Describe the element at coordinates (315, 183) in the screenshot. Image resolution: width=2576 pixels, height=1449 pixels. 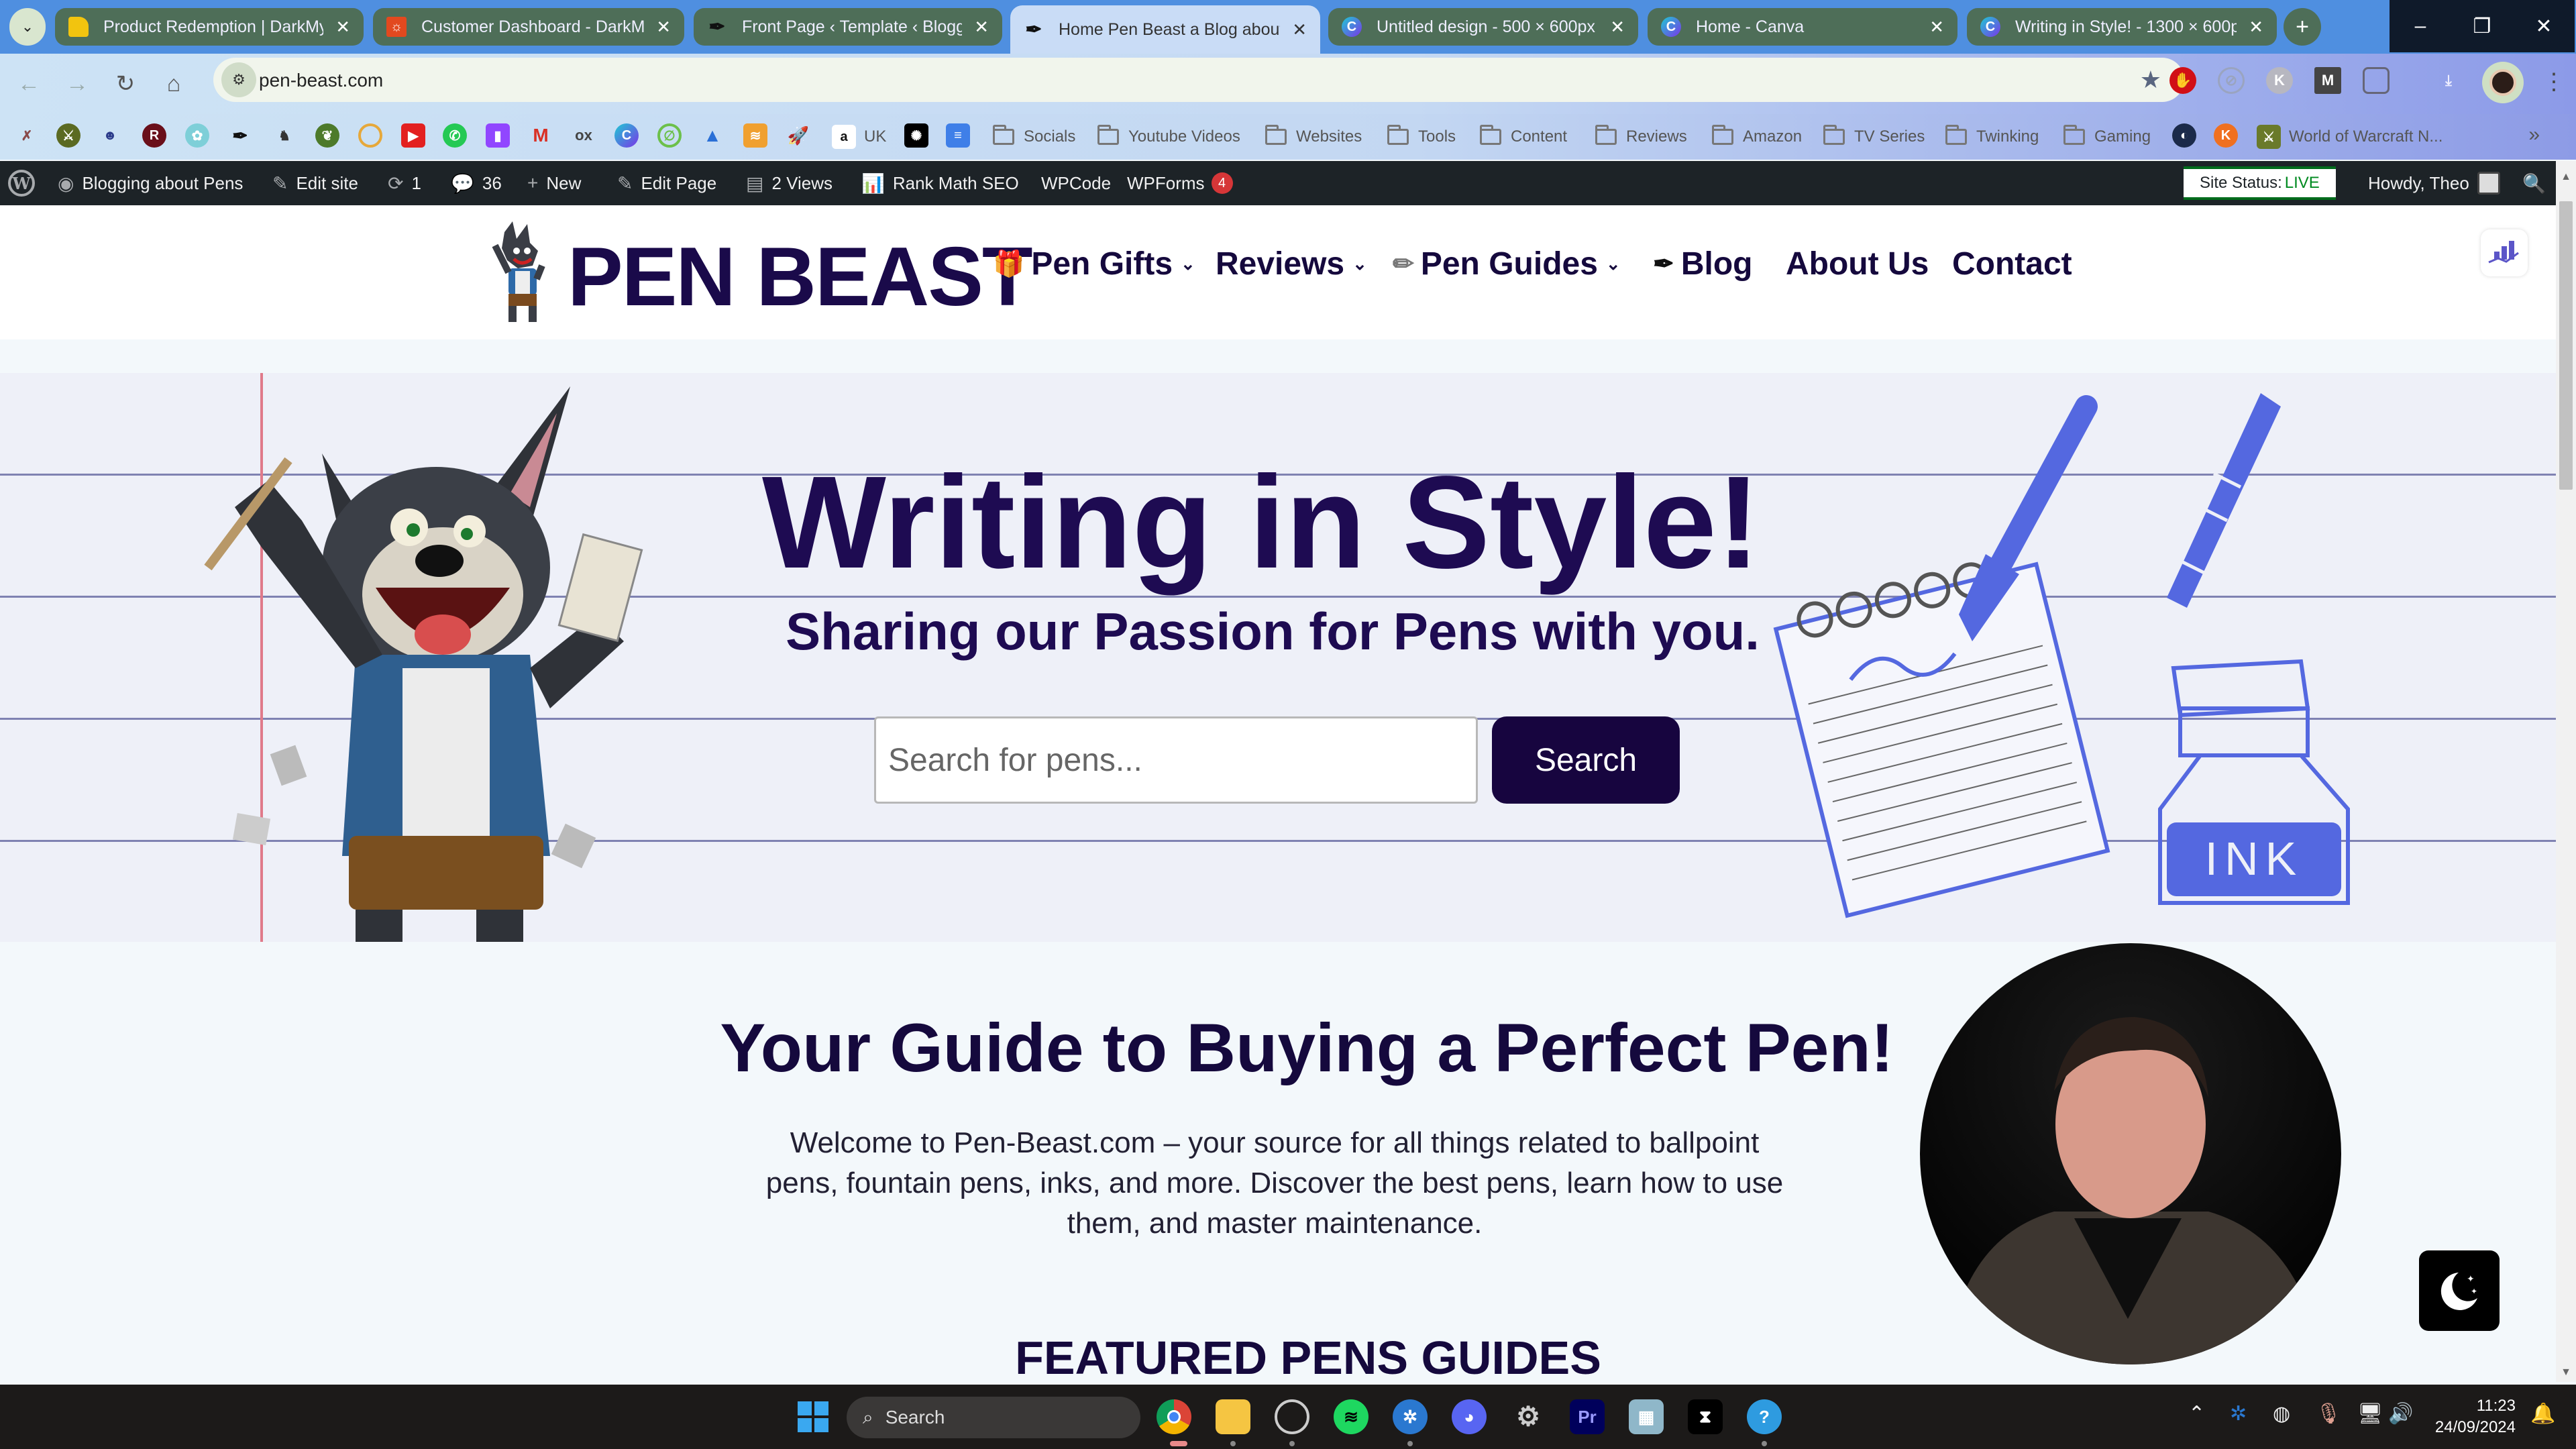
I see `wp-edit-site: ✎ Edit site` at that location.